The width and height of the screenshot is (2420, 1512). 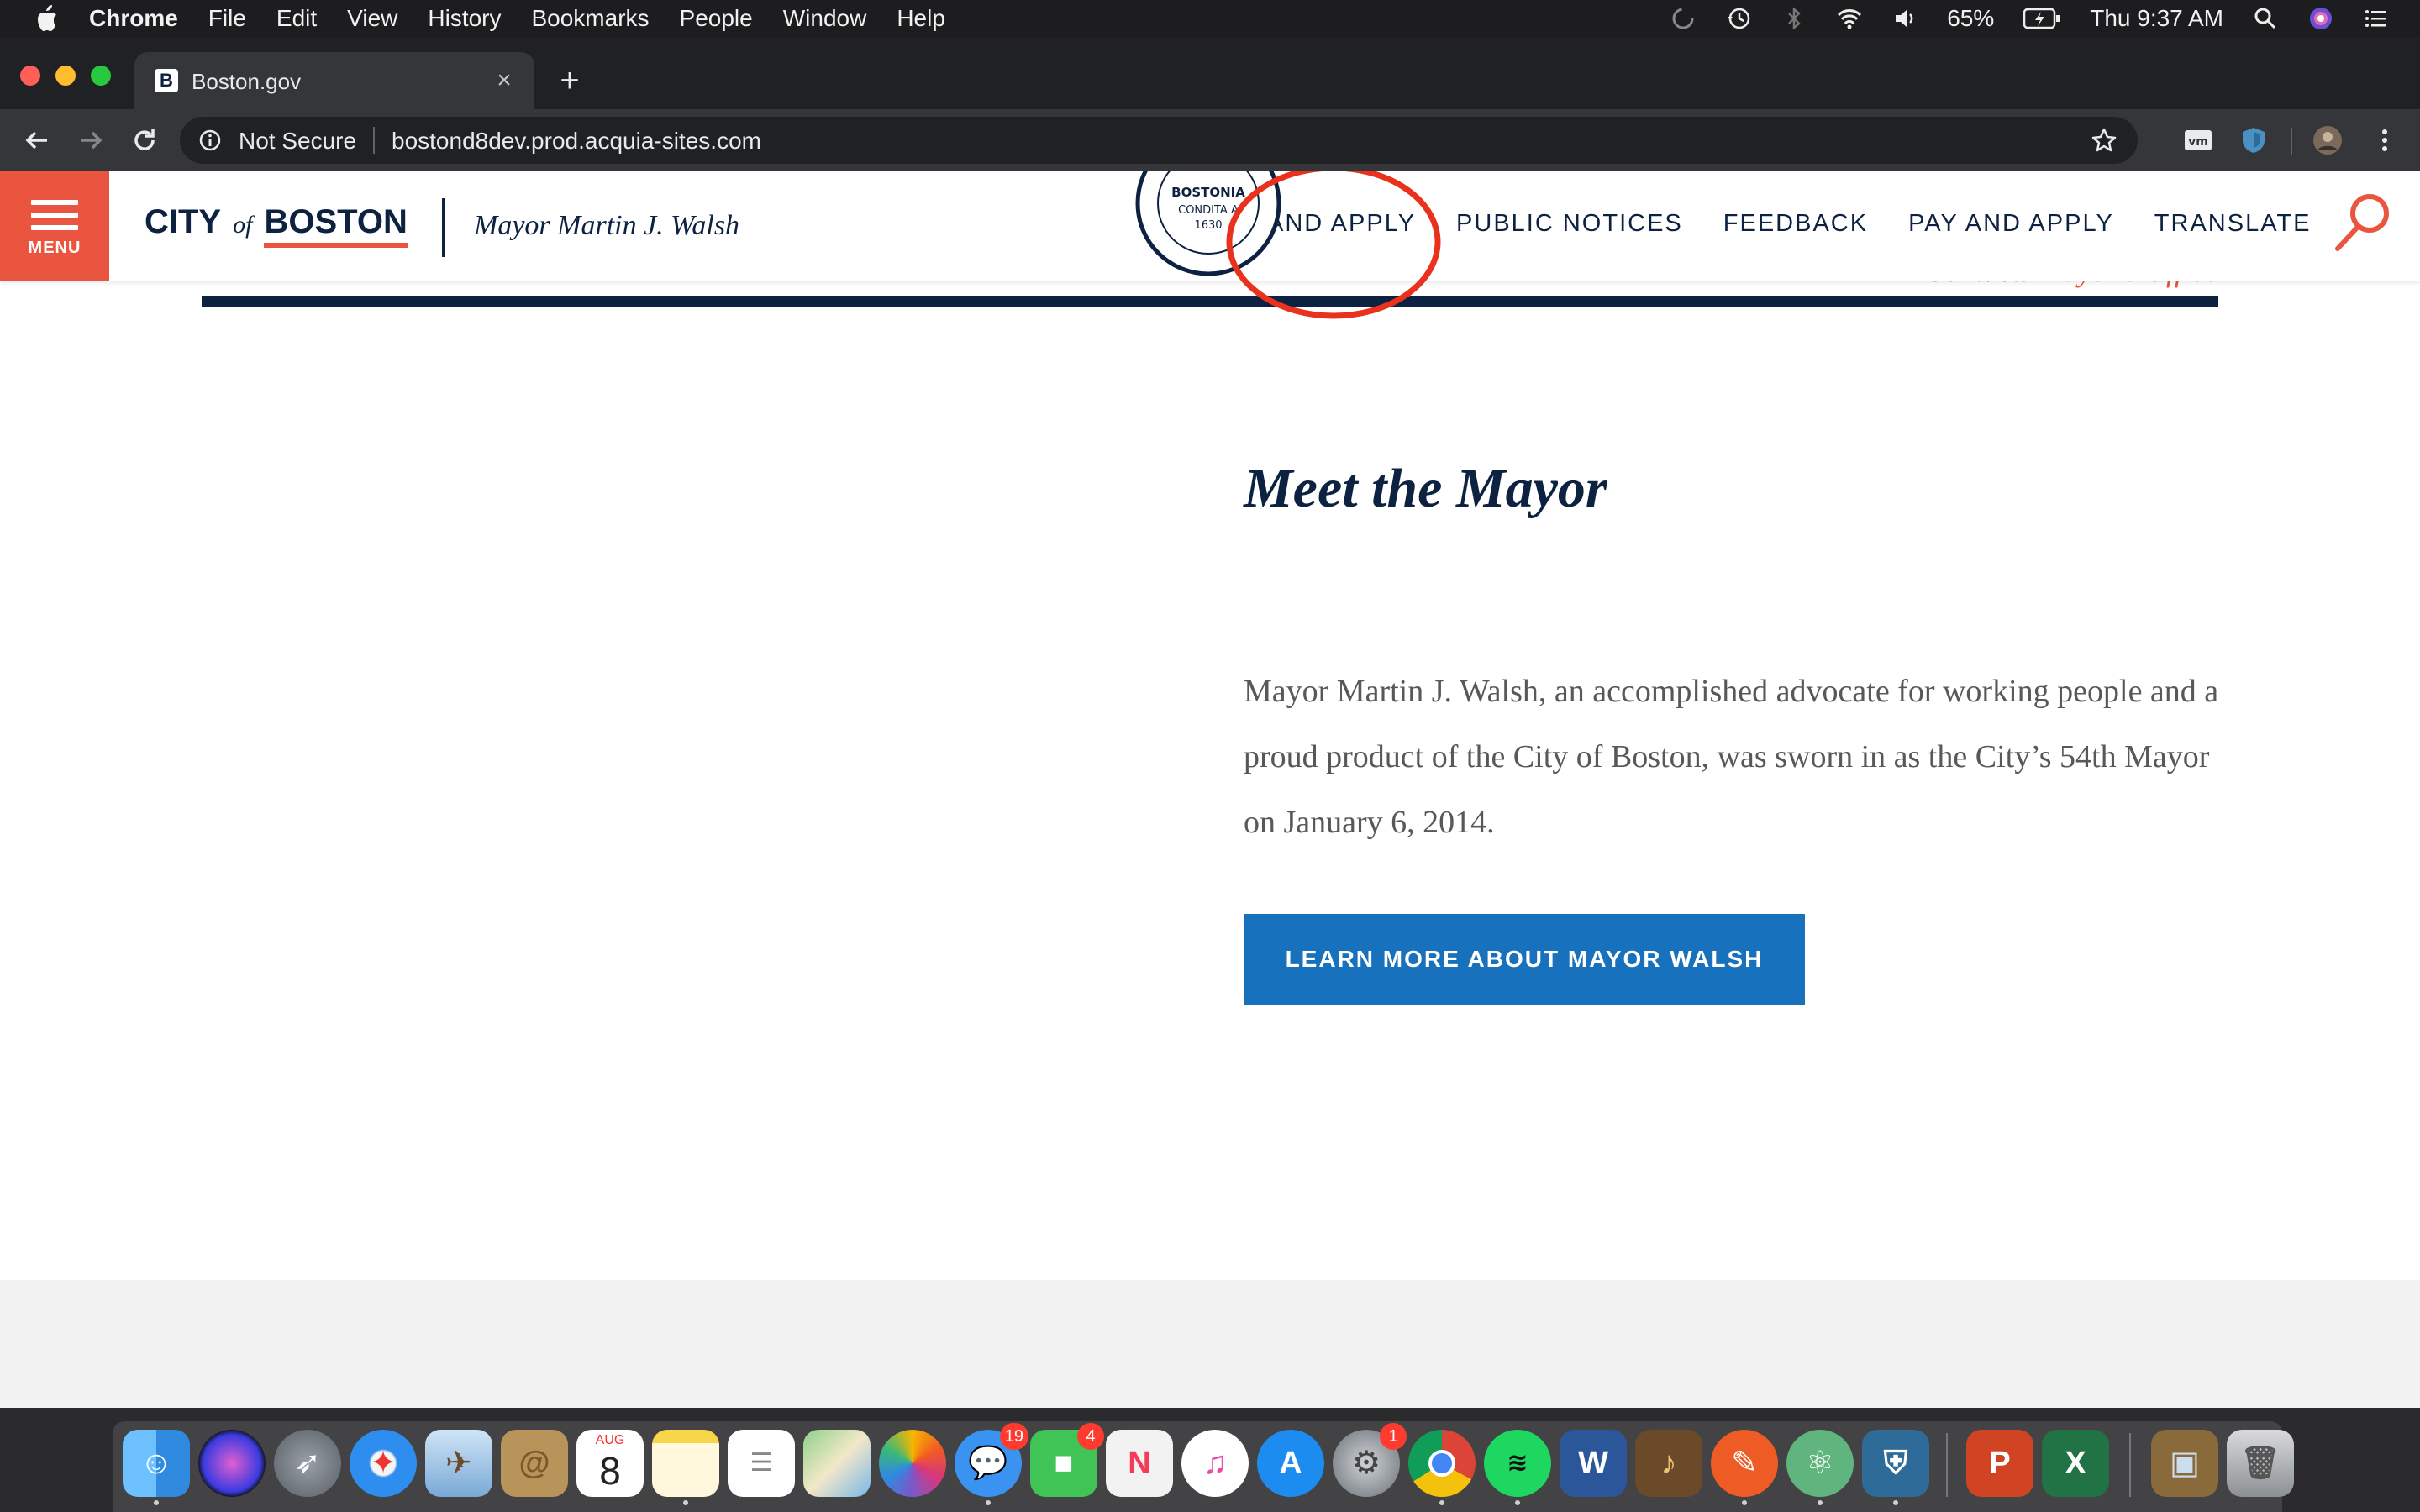 What do you see at coordinates (1215, 1463) in the screenshot?
I see `itunes-icon: ♫` at bounding box center [1215, 1463].